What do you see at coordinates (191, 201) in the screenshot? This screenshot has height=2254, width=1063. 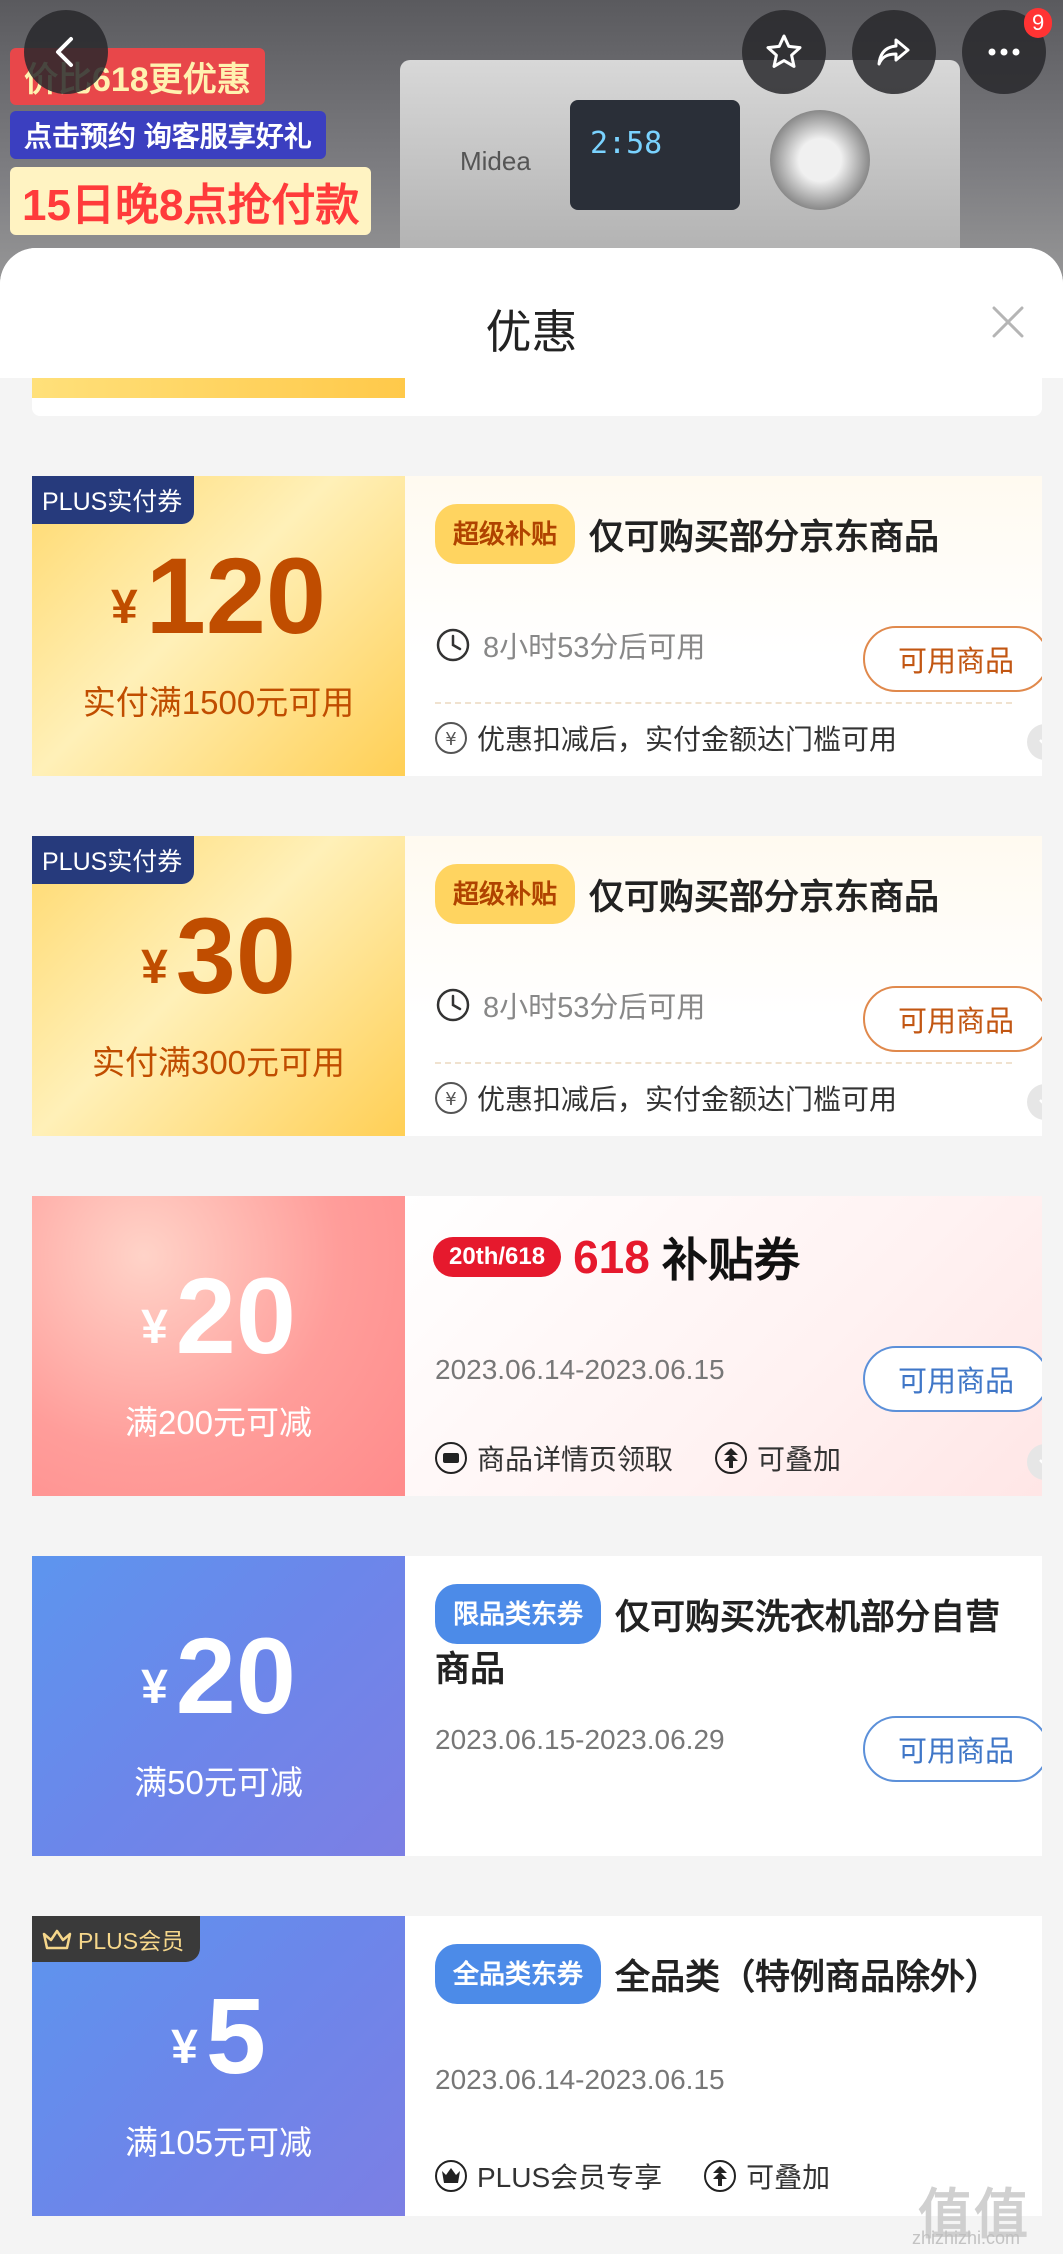 I see `promo-line-3: 15日晚8点抢付款` at bounding box center [191, 201].